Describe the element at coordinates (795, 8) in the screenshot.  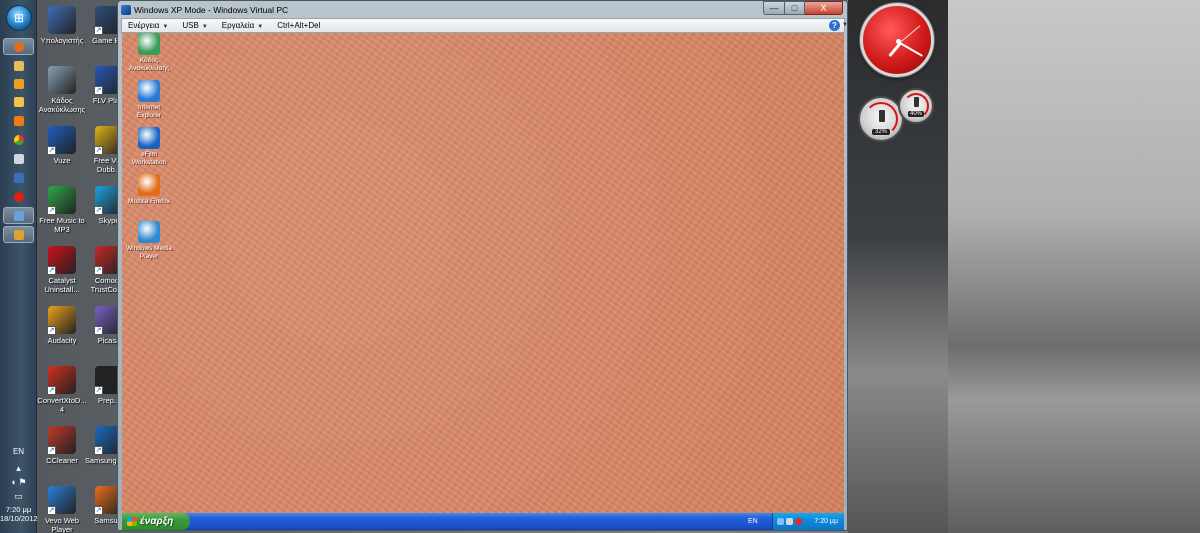
I see `maximize-button: □` at that location.